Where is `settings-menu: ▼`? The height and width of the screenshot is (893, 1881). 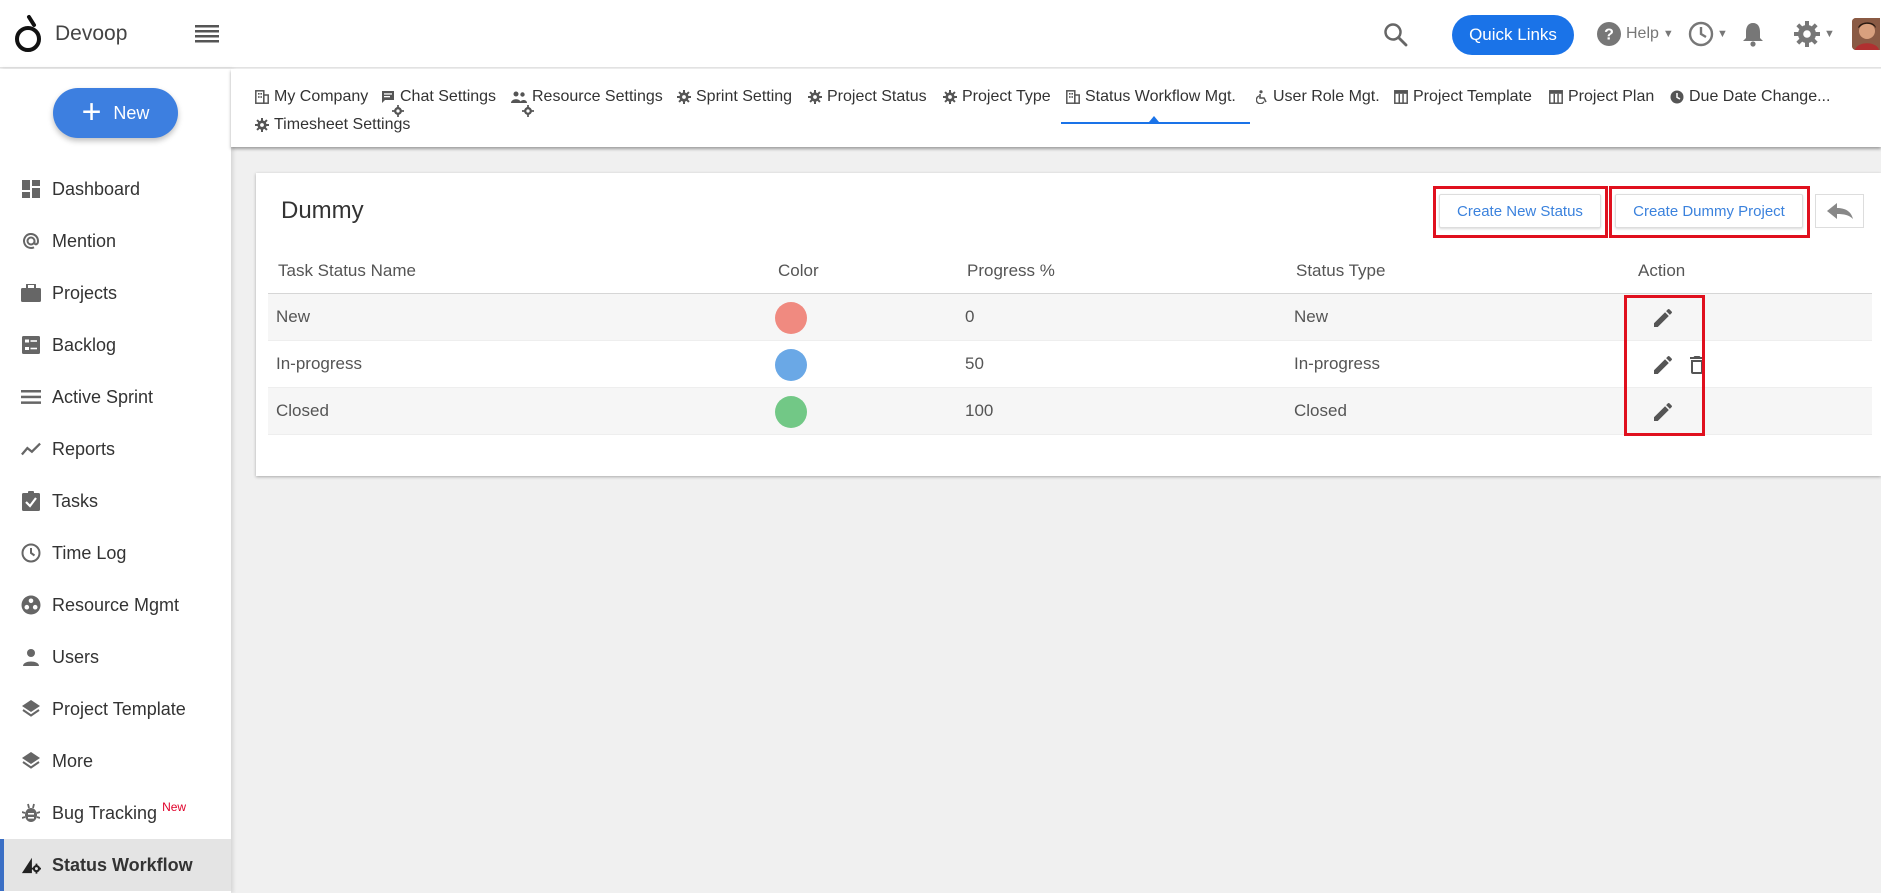
settings-menu: ▼ is located at coordinates (1814, 34).